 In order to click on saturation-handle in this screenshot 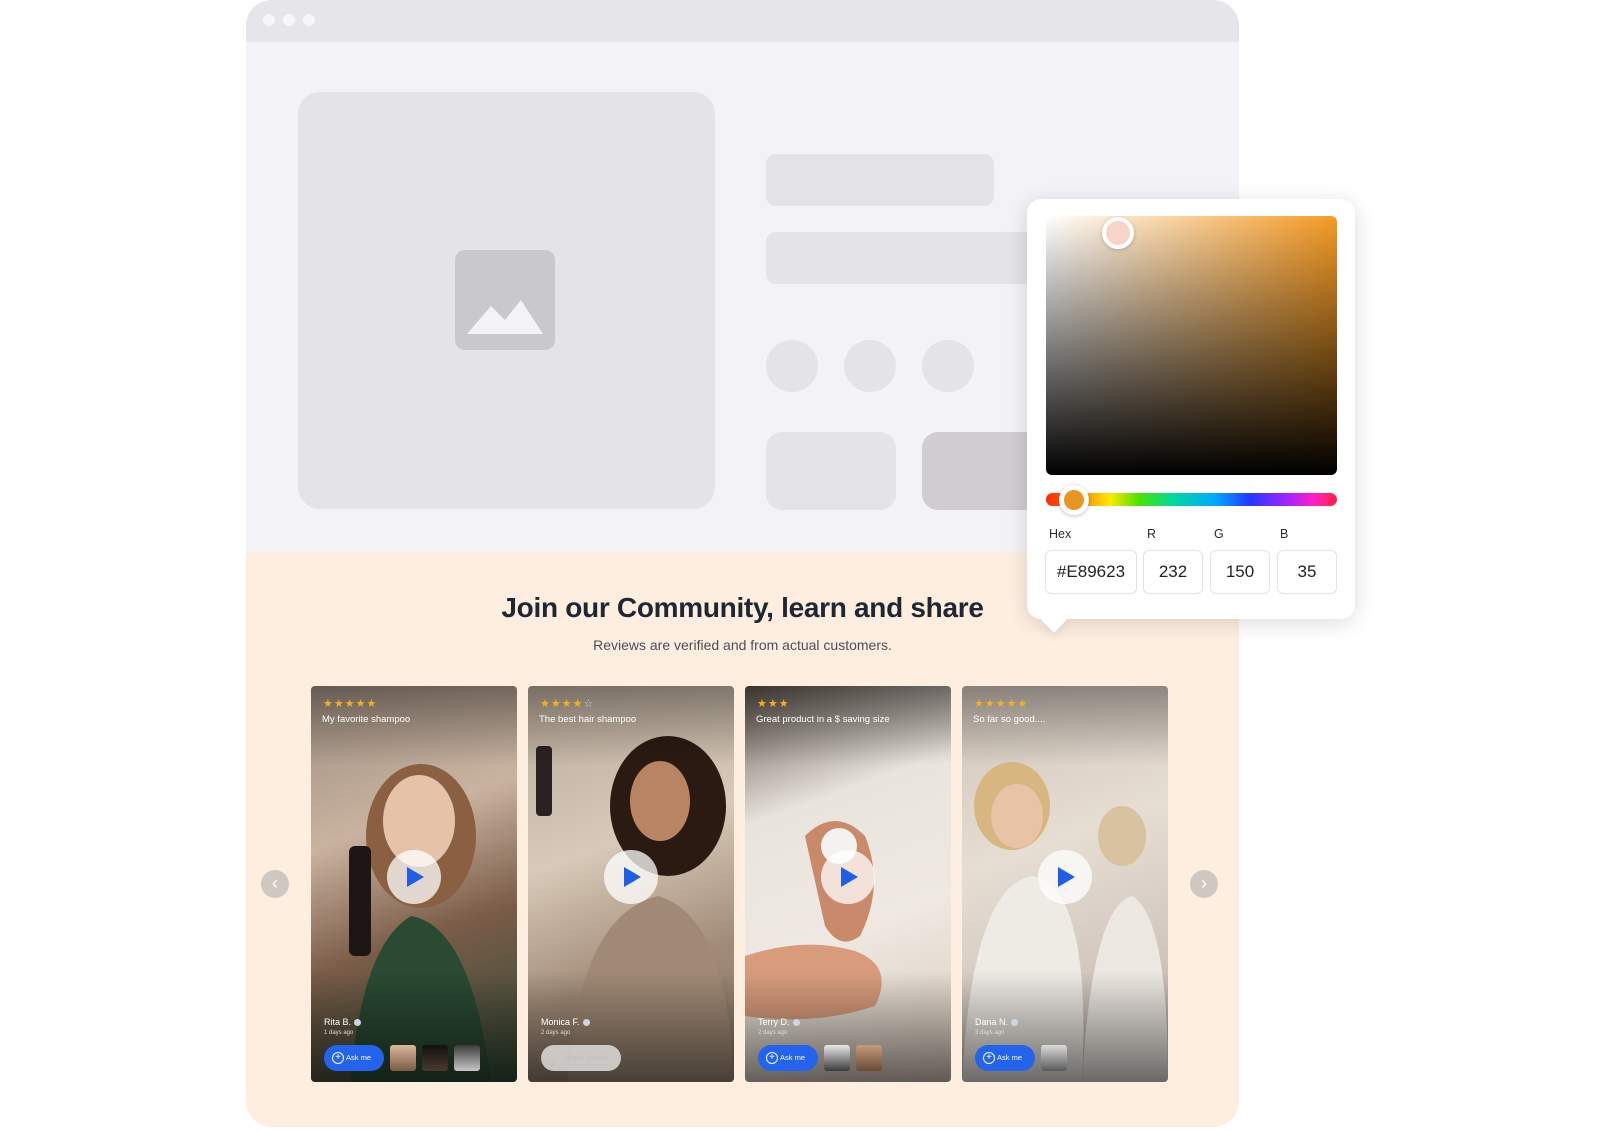, I will do `click(1118, 233)`.